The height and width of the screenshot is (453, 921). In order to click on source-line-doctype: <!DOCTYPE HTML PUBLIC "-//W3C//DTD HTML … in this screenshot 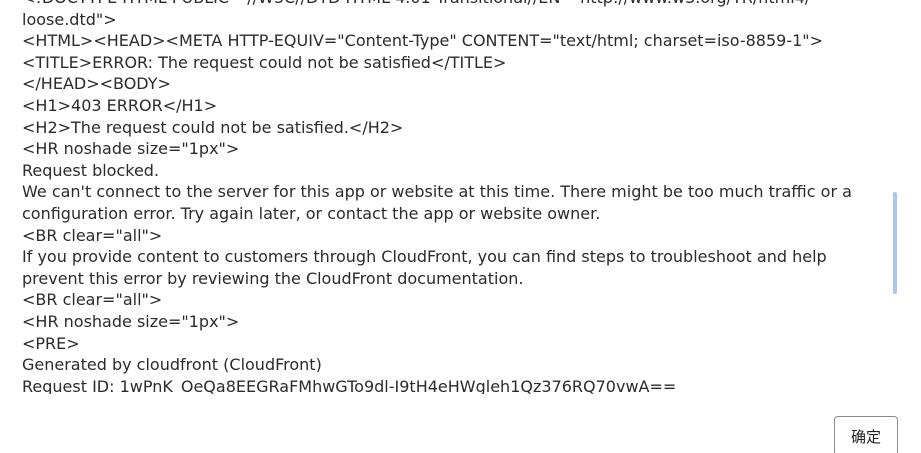, I will do `click(457, 4)`.